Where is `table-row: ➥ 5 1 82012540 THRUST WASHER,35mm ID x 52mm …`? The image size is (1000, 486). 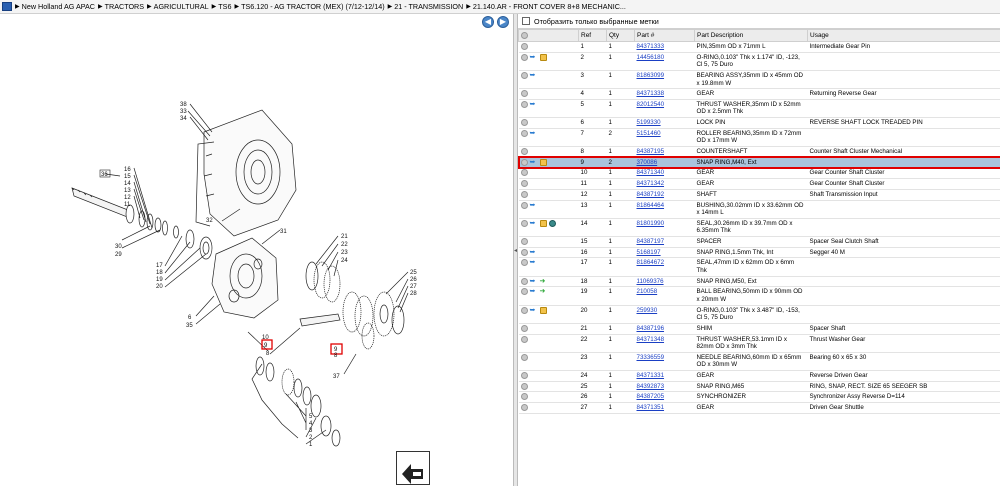
table-row: ➥ 5 1 82012540 THRUST WASHER,35mm ID x 52mm … is located at coordinates (759, 109).